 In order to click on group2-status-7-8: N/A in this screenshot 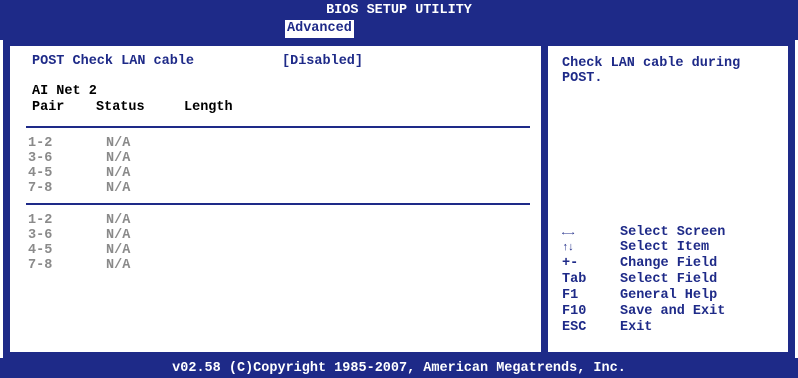, I will do `click(118, 265)`.